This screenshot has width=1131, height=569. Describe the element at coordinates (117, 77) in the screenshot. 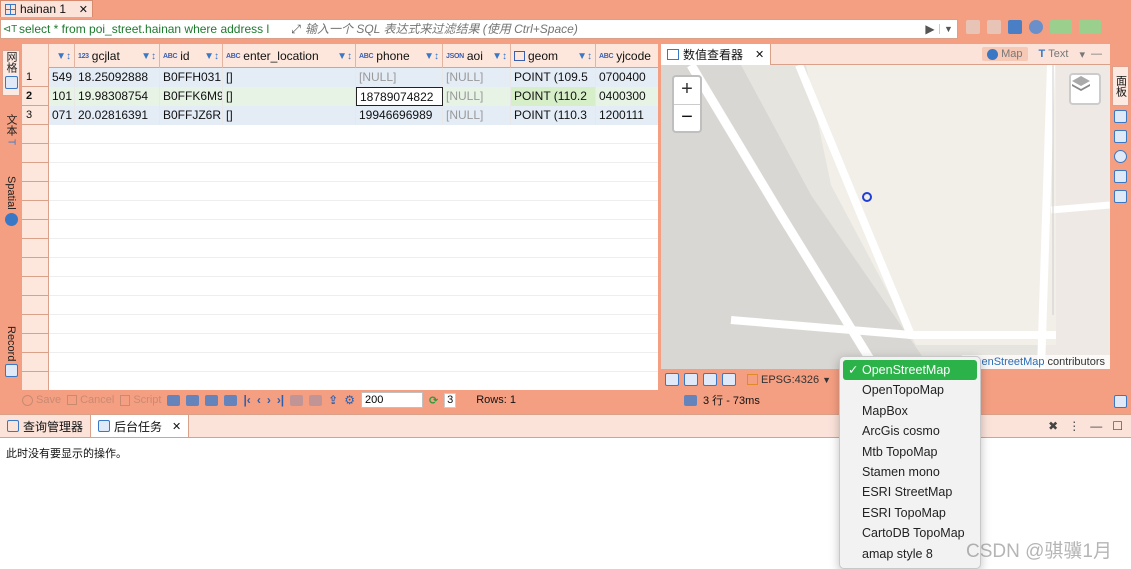

I see `table-cell: 18.25092888` at that location.